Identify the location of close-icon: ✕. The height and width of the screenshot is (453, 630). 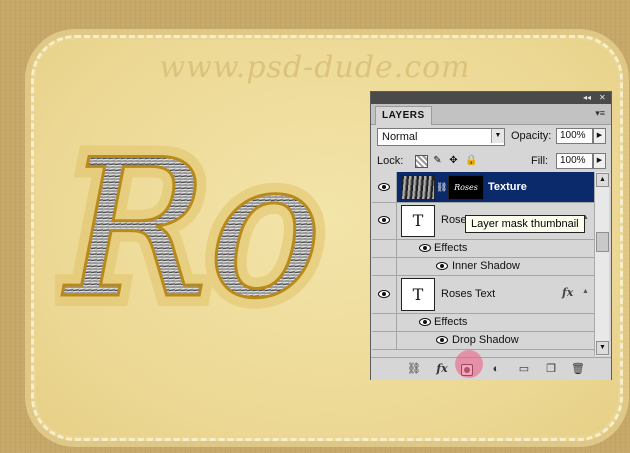
(602, 98).